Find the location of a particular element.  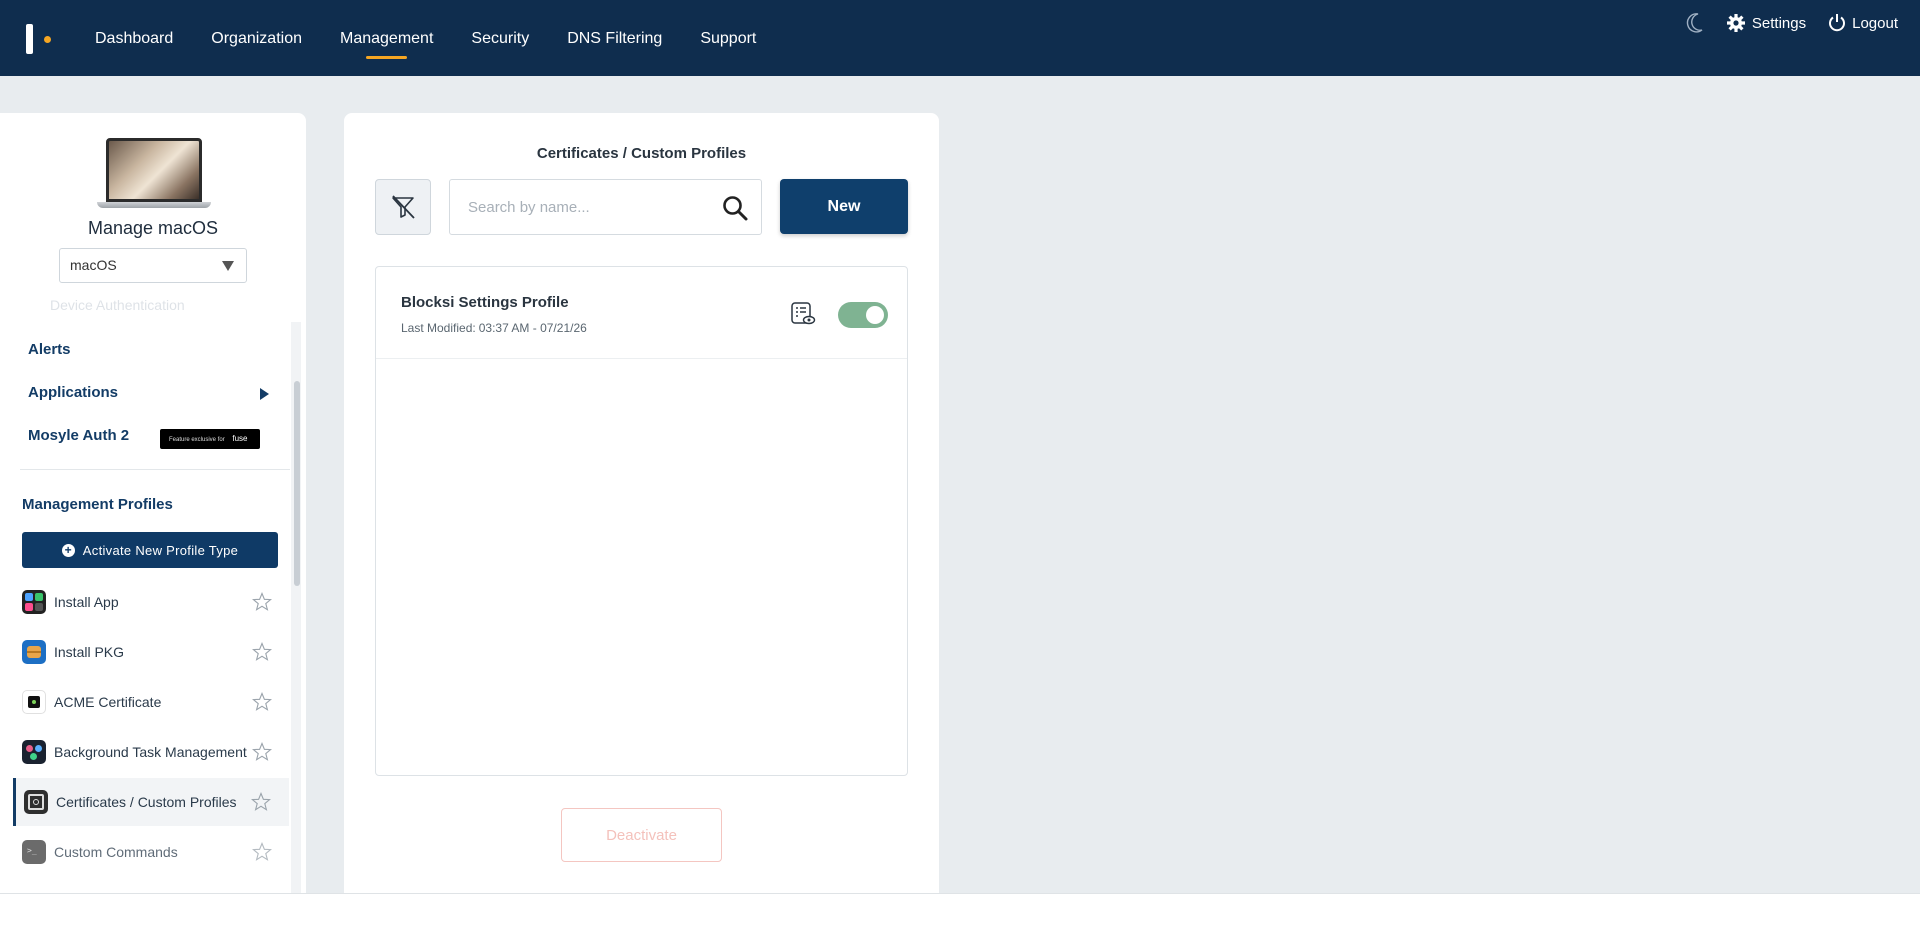

profile-title: Blocksi Settings Profile is located at coordinates (485, 302).